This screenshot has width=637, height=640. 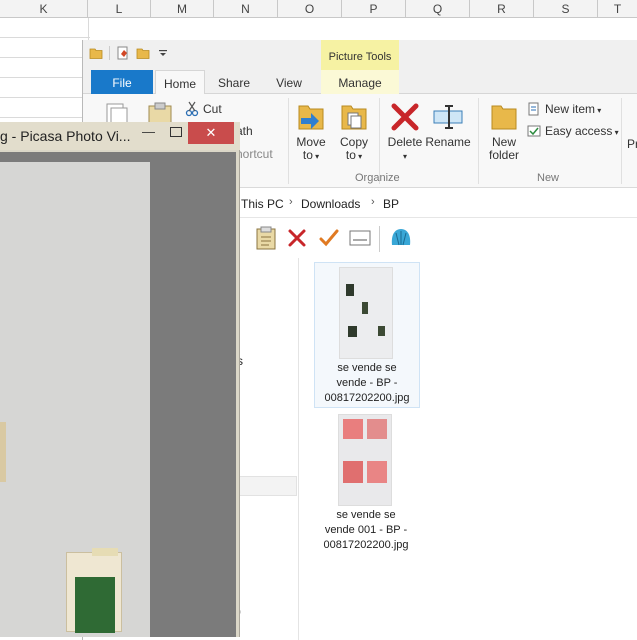 What do you see at coordinates (377, 178) in the screenshot?
I see `group-label-organize: Organize` at bounding box center [377, 178].